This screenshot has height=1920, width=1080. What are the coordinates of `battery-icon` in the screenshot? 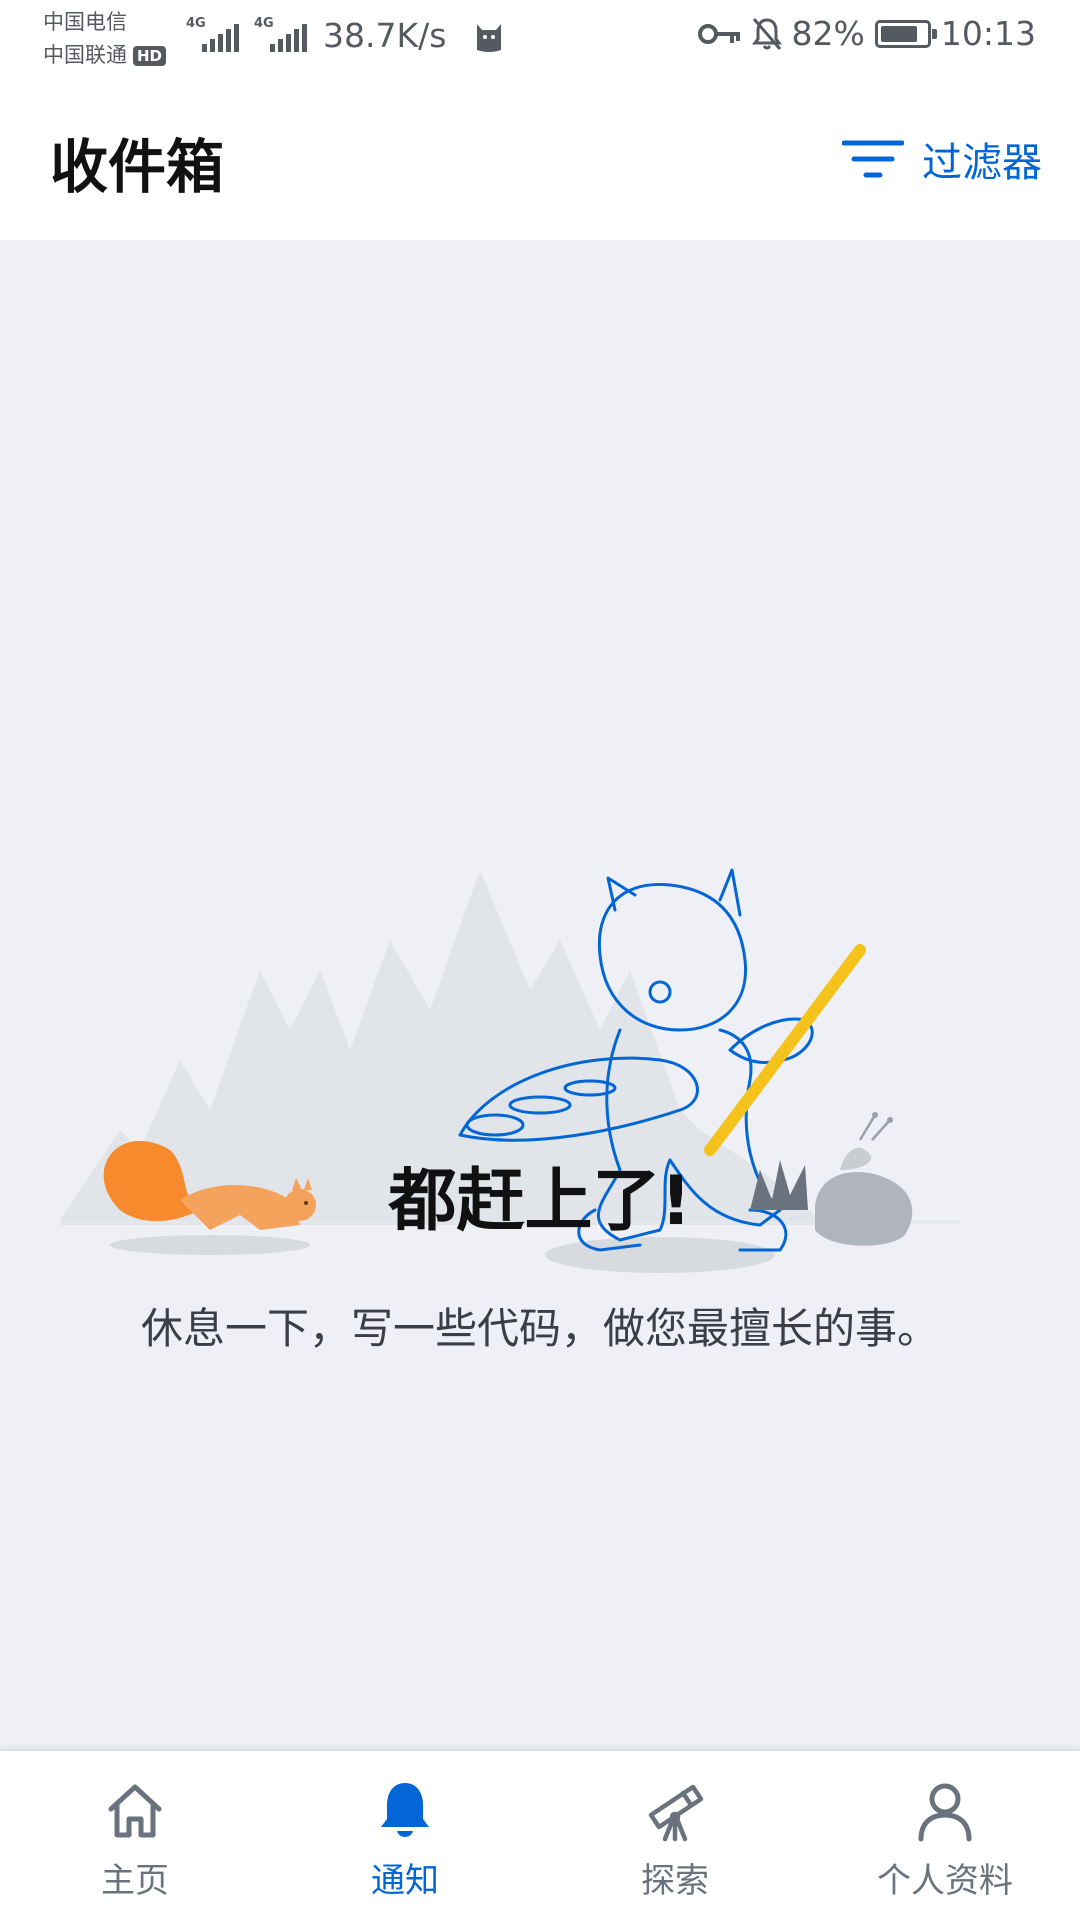 It's located at (905, 33).